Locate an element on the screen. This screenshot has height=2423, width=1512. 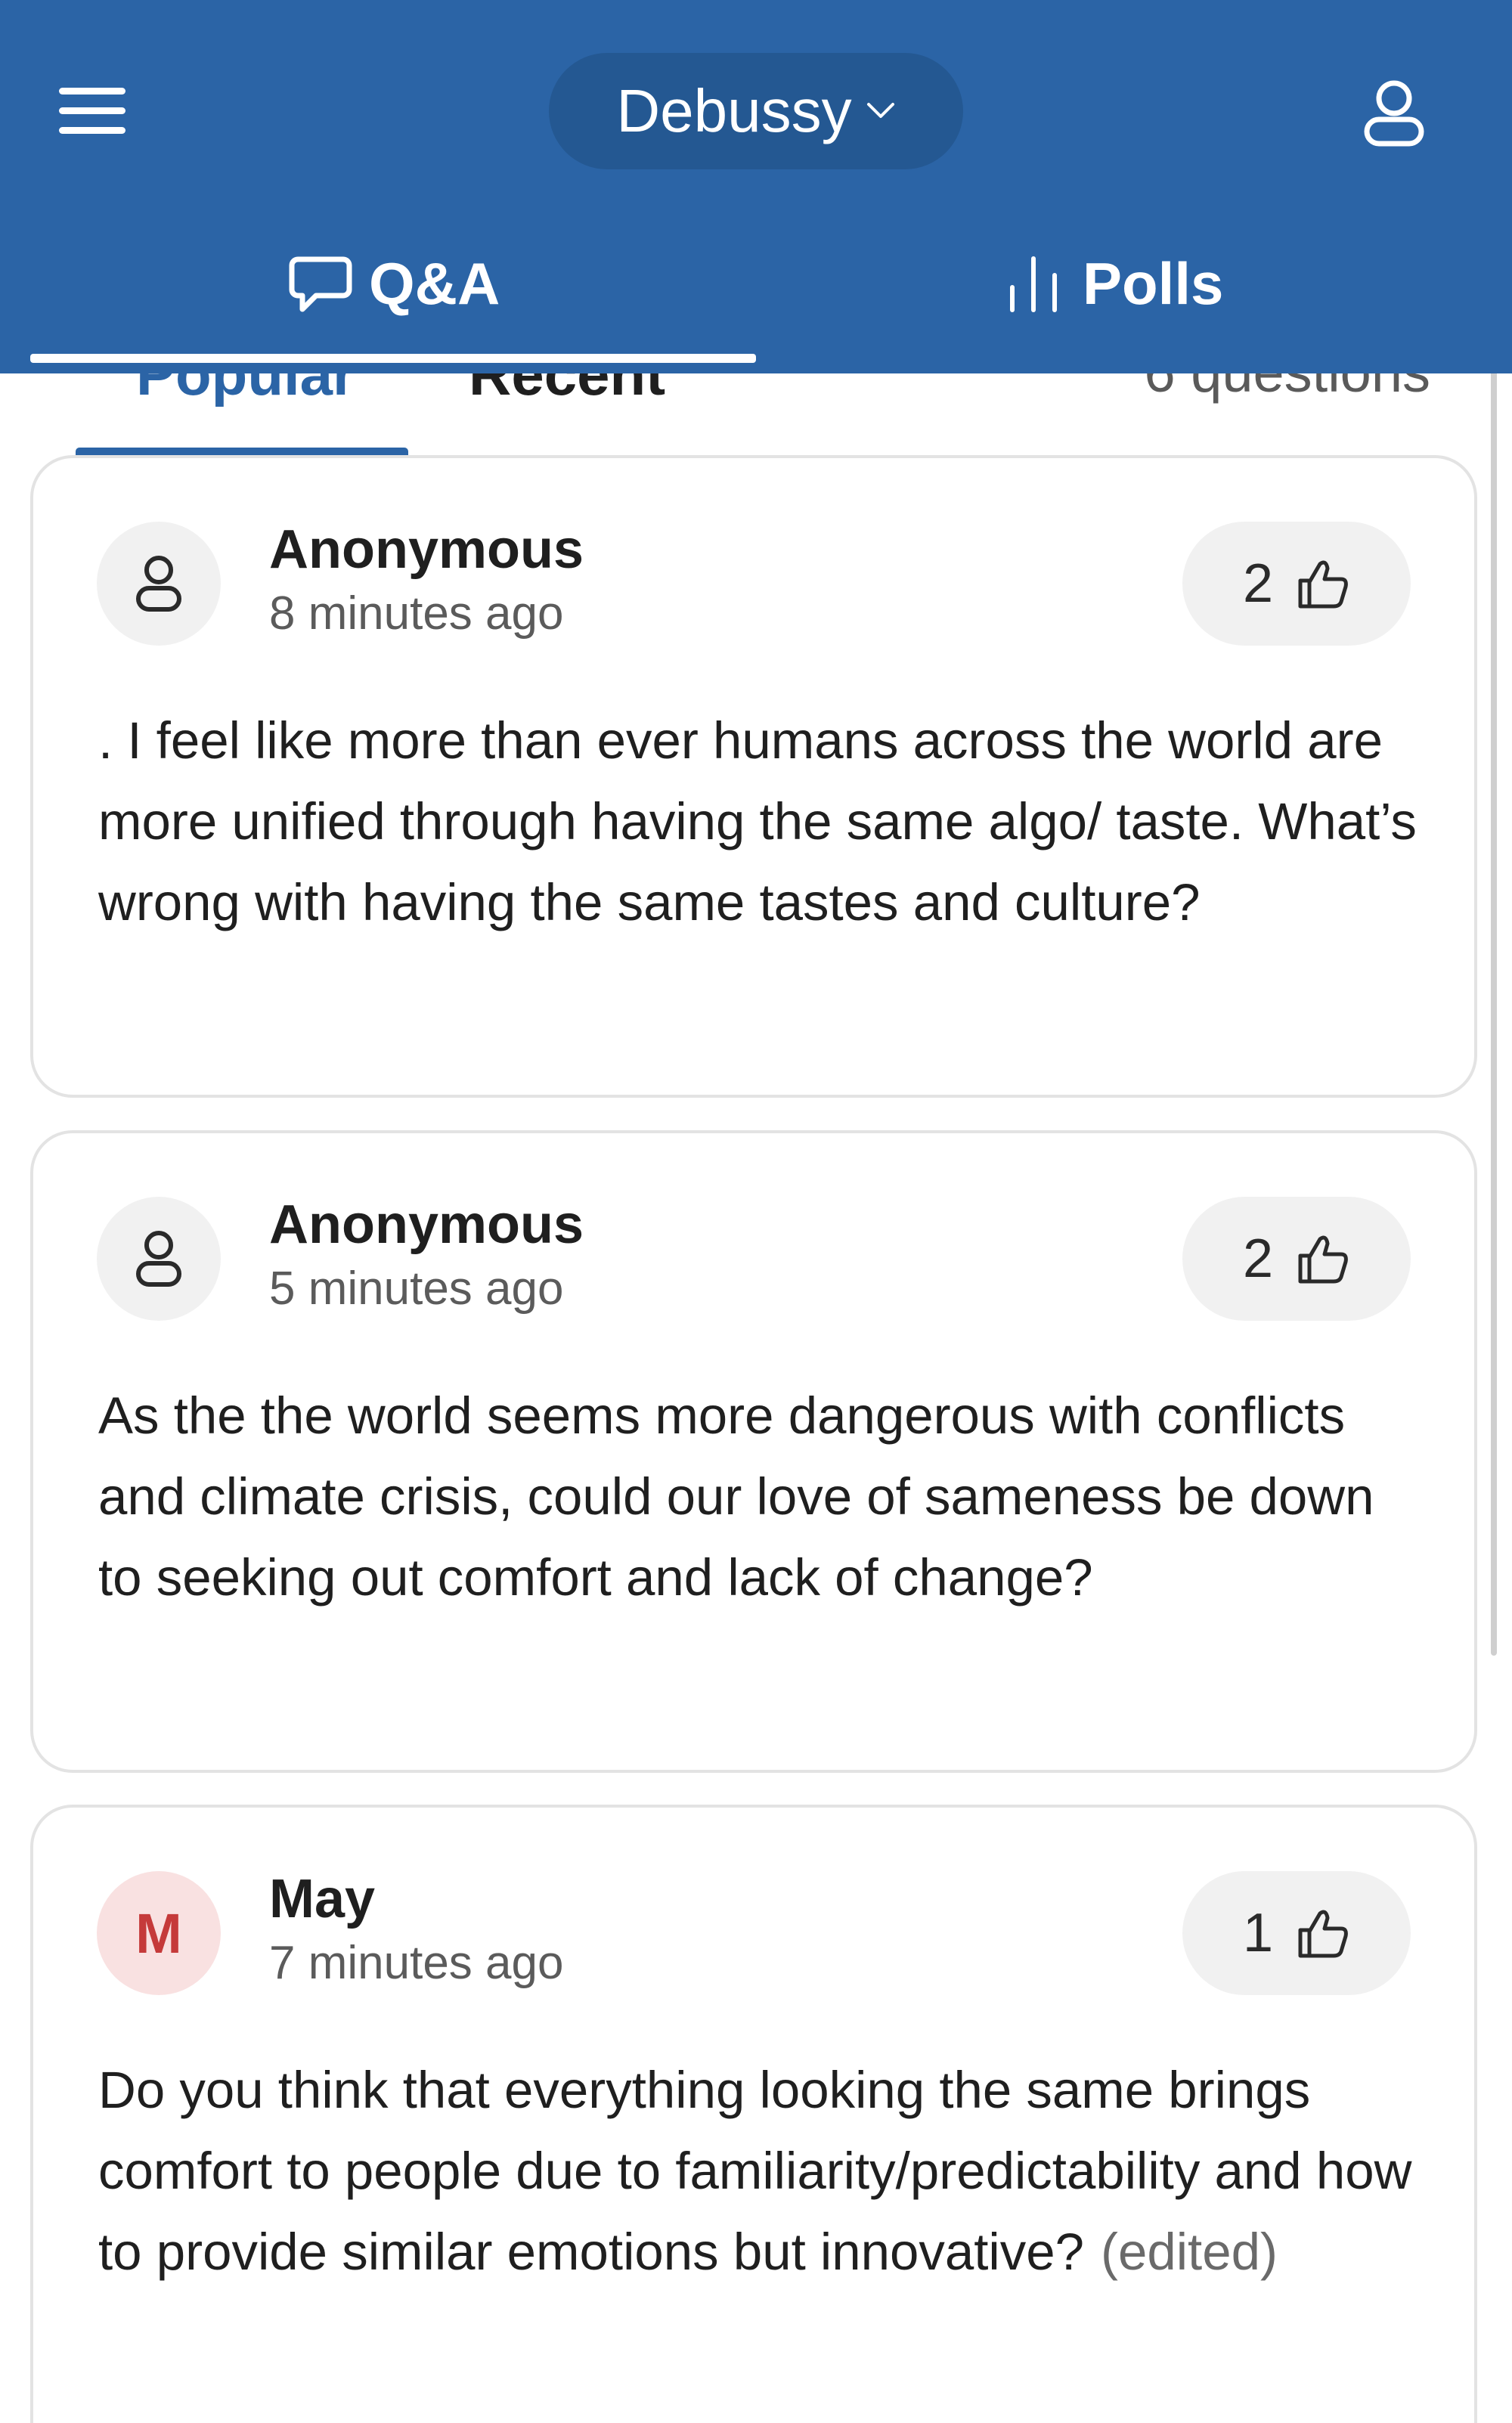
profile-button is located at coordinates (1394, 113).